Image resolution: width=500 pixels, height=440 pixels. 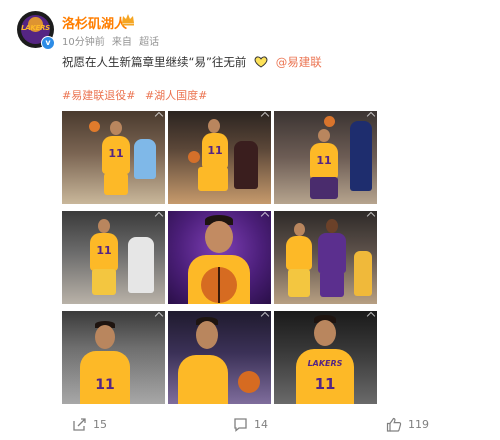 What do you see at coordinates (128, 20) in the screenshot?
I see `crown-icon` at bounding box center [128, 20].